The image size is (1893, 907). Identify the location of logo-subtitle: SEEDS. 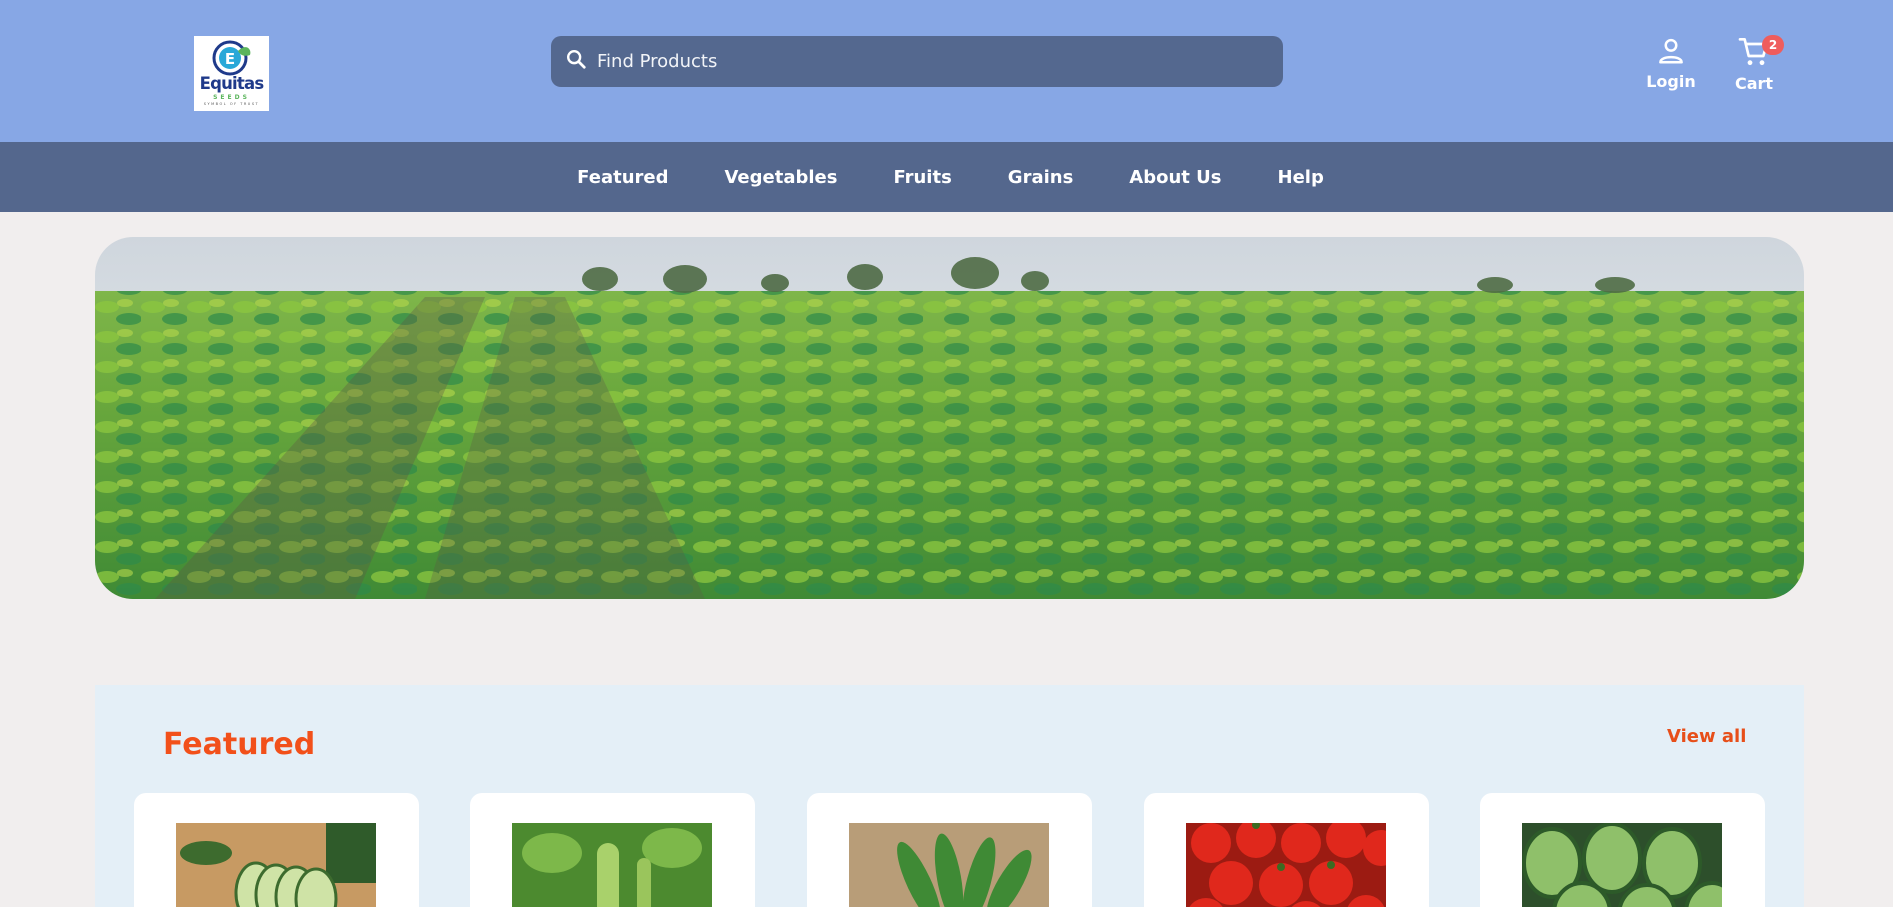
(231, 97).